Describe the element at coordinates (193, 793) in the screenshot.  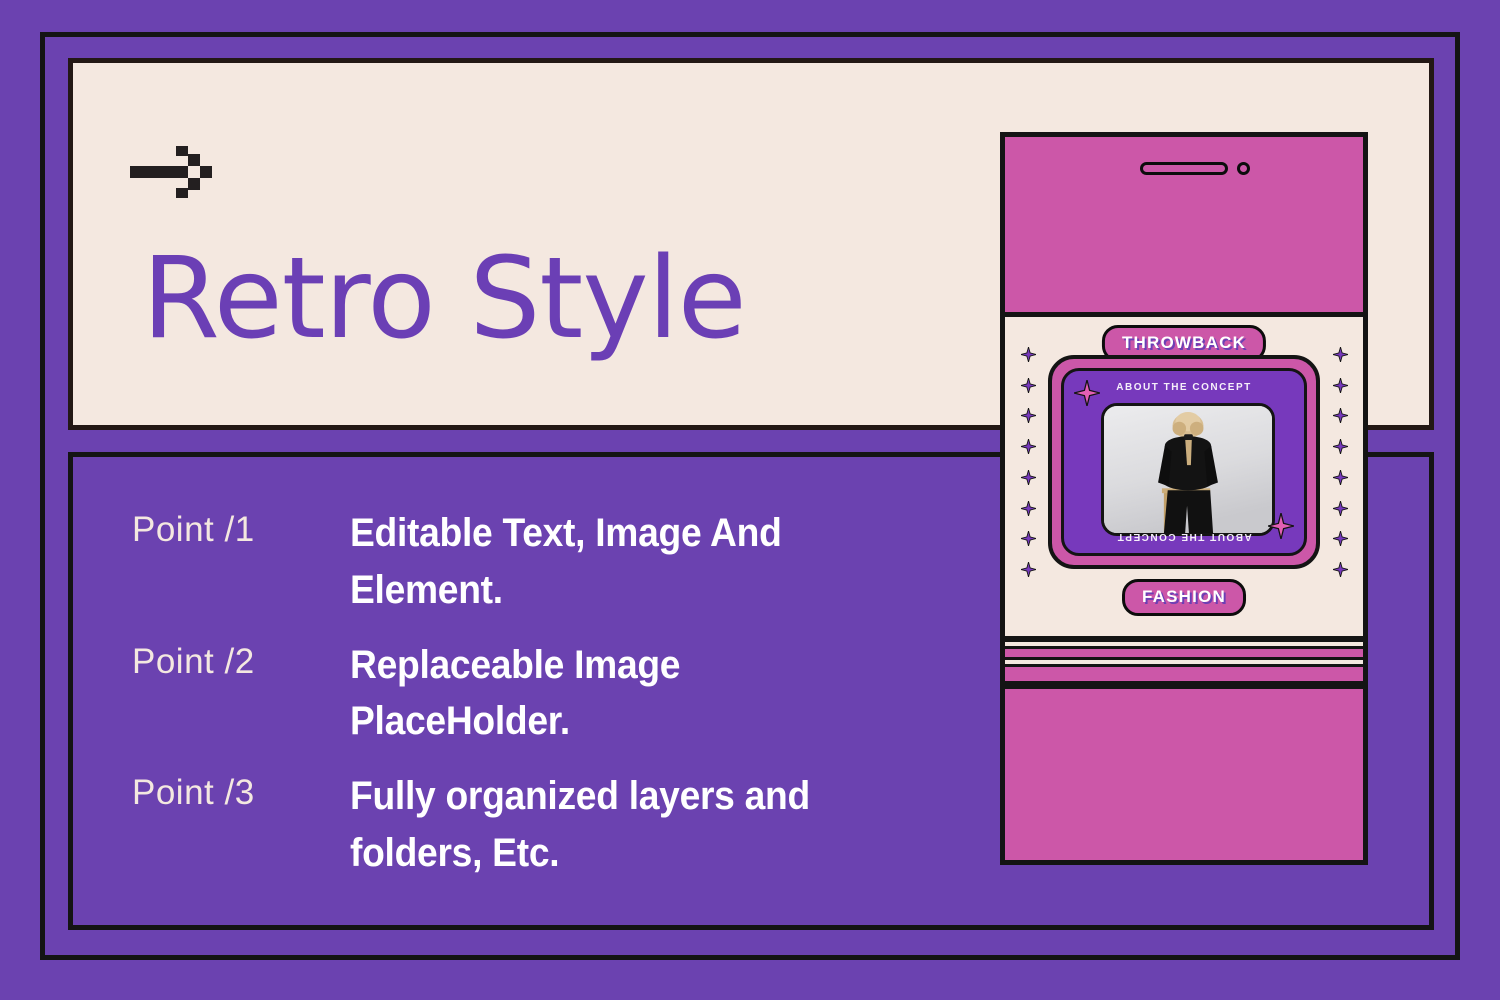
I see `point-label: Point /3` at that location.